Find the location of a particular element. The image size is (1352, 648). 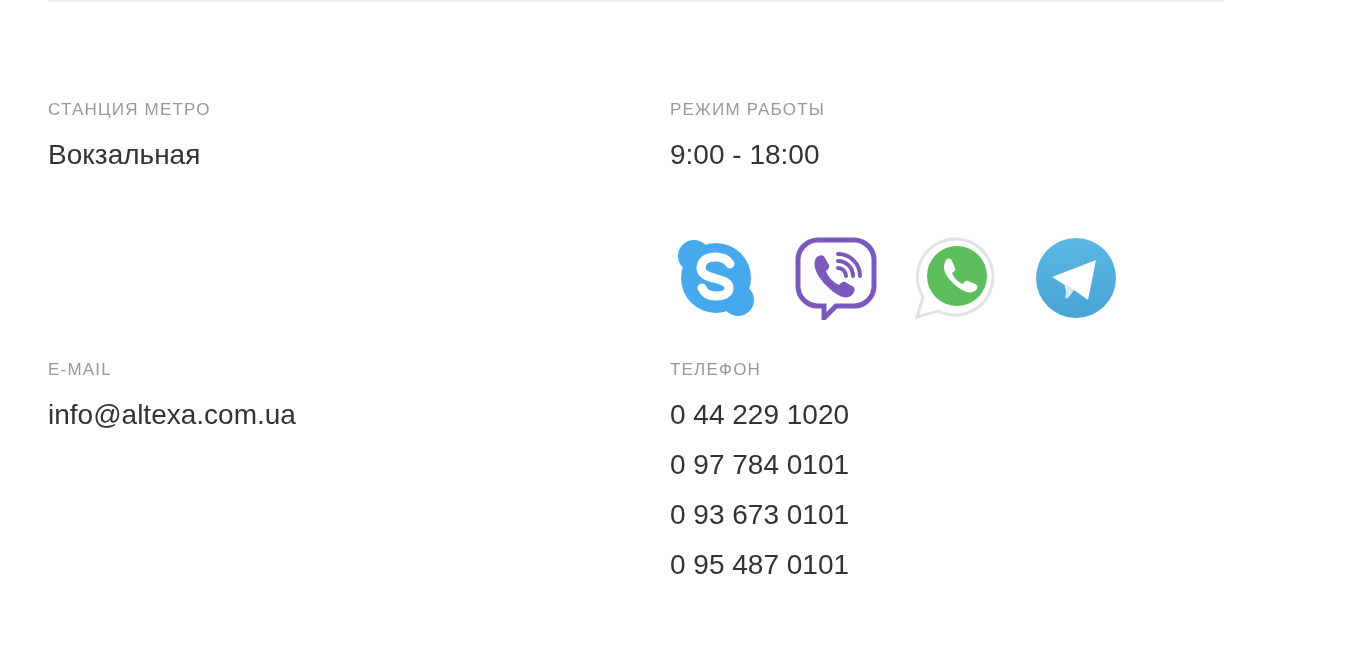

phone-number: 0 44 229 1020 is located at coordinates (760, 415).